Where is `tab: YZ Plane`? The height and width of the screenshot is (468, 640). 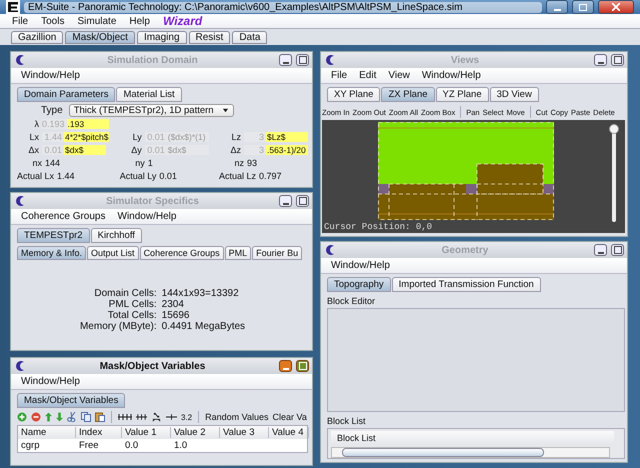
tab: YZ Plane is located at coordinates (462, 94).